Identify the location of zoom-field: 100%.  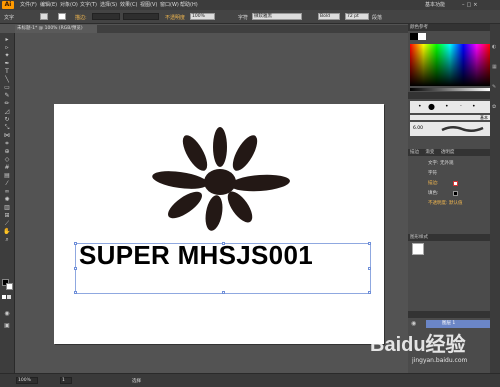
(27, 380).